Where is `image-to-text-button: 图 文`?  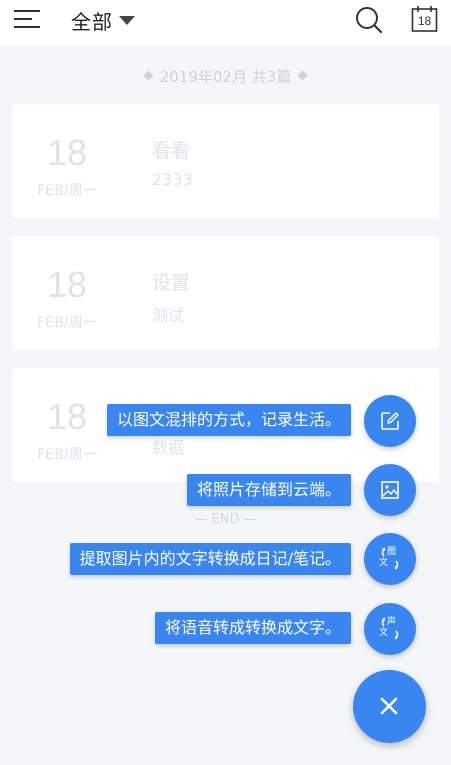
image-to-text-button: 图 文 is located at coordinates (390, 559).